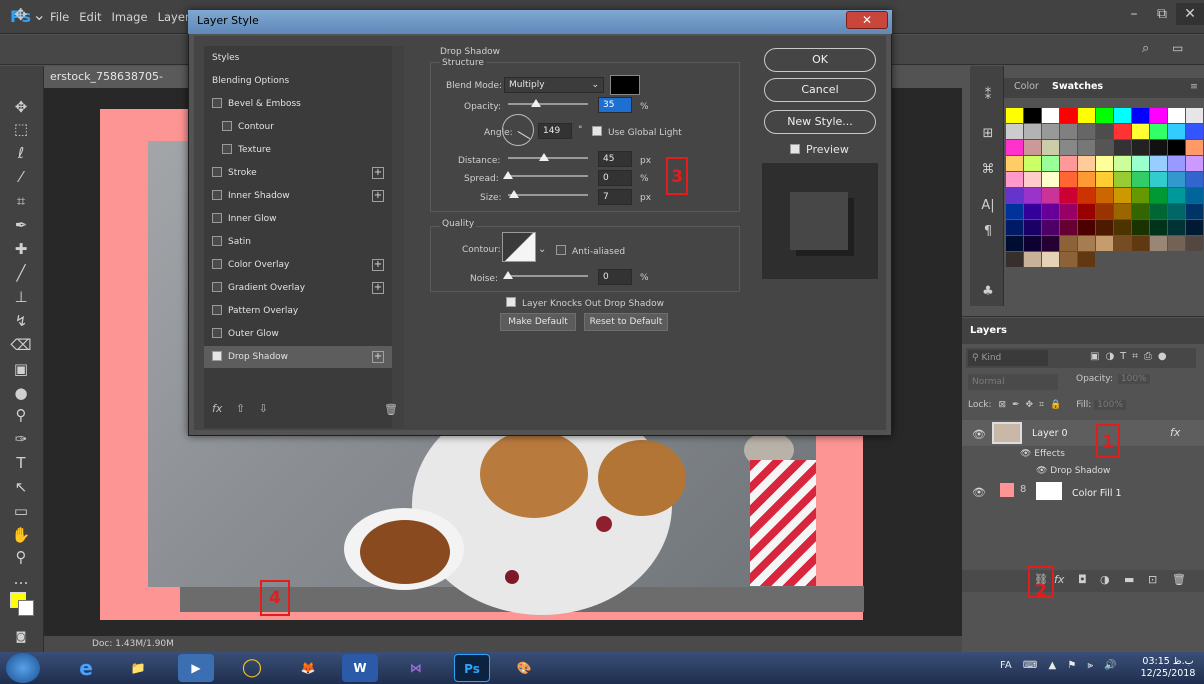  What do you see at coordinates (538, 322) in the screenshot?
I see `make-default-button: Make Default` at bounding box center [538, 322].